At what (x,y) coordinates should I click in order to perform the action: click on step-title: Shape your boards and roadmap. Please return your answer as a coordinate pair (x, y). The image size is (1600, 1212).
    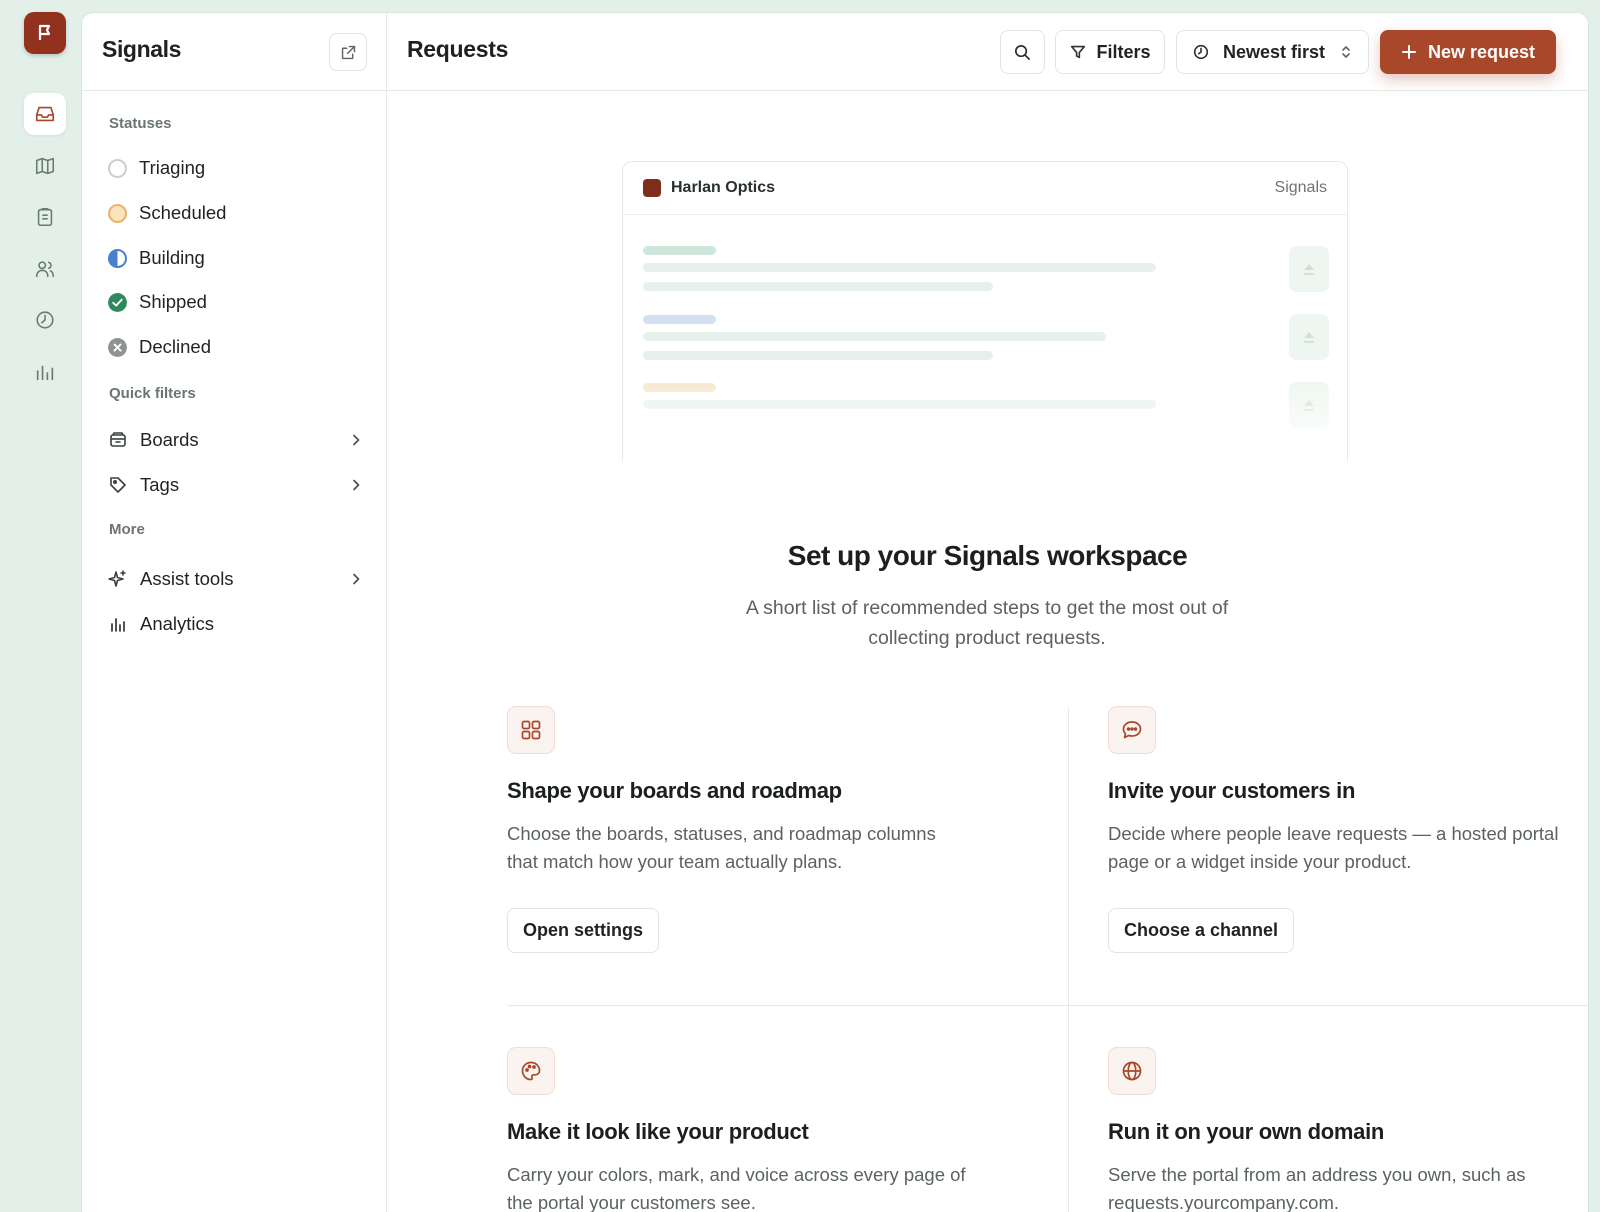
    Looking at the image, I should click on (674, 790).